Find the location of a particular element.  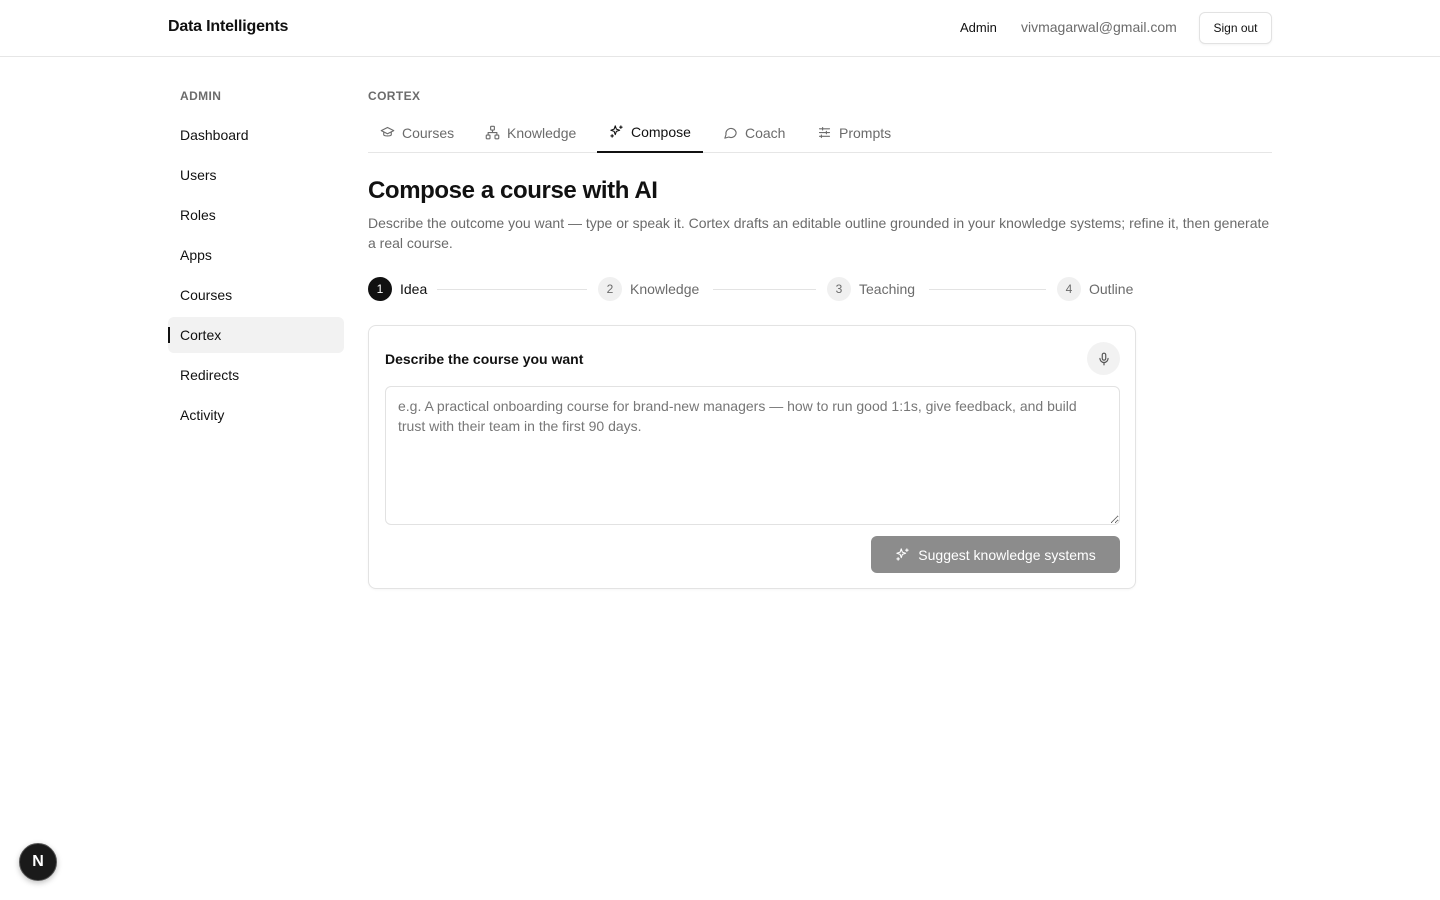

nextjs-dev-badge: N is located at coordinates (38, 862).